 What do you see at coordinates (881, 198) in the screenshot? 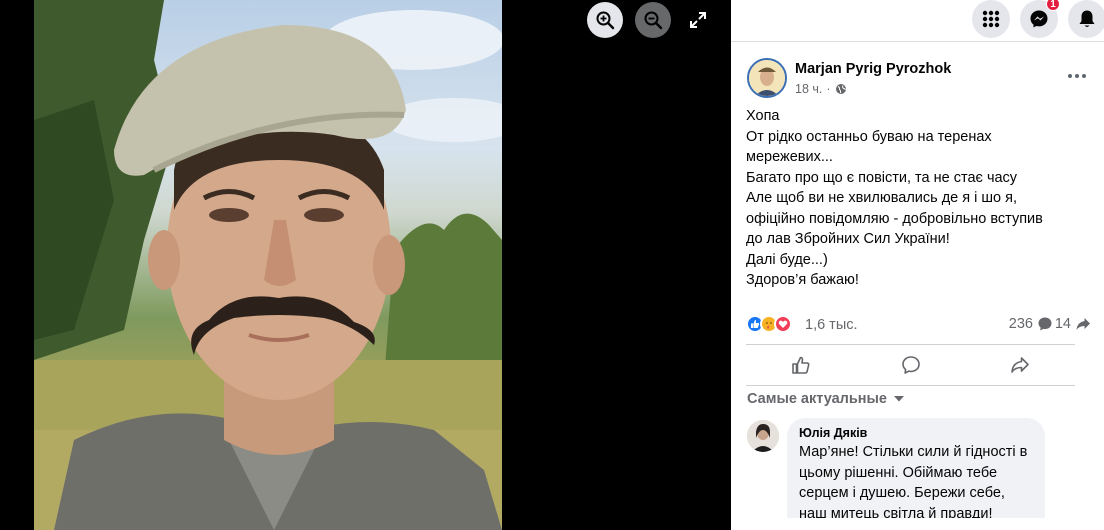
I see `post-text-line: Але щоб ви не хвилювались де я і шо я,` at bounding box center [881, 198].